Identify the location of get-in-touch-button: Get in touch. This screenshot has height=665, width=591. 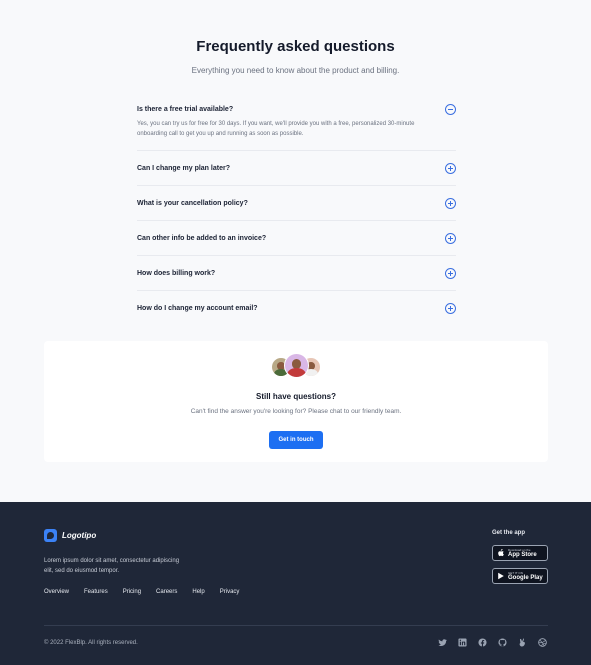
(296, 440).